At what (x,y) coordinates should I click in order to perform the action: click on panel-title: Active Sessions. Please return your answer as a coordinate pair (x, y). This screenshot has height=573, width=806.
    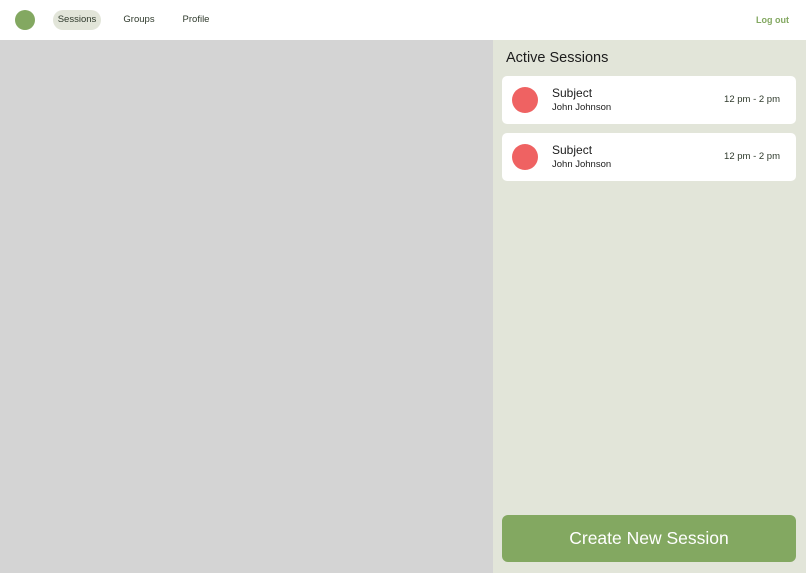
    Looking at the image, I should click on (557, 58).